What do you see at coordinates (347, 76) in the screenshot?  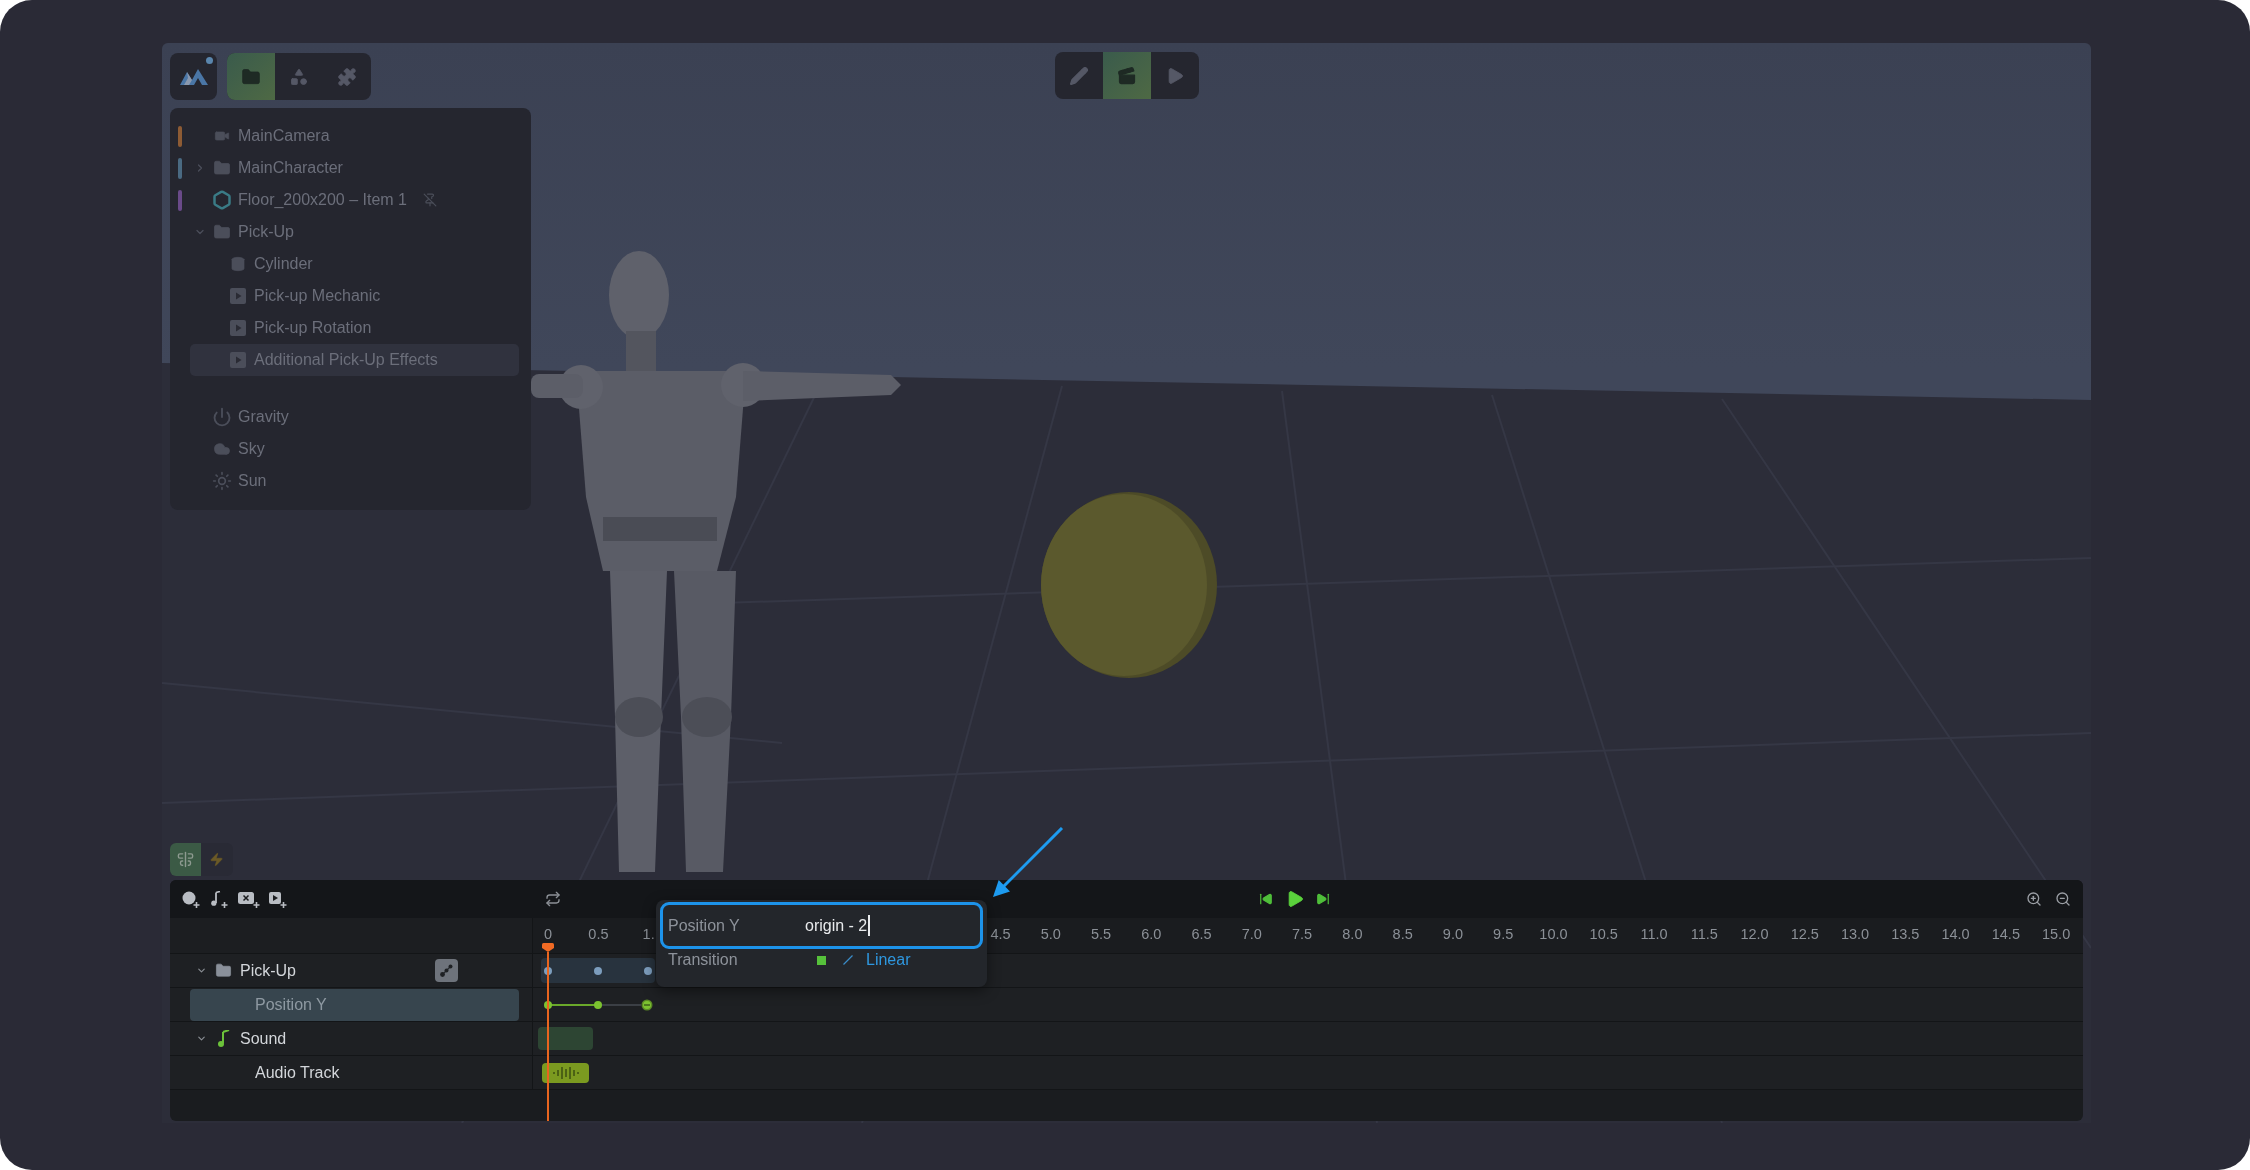 I see `puzzle-icon` at bounding box center [347, 76].